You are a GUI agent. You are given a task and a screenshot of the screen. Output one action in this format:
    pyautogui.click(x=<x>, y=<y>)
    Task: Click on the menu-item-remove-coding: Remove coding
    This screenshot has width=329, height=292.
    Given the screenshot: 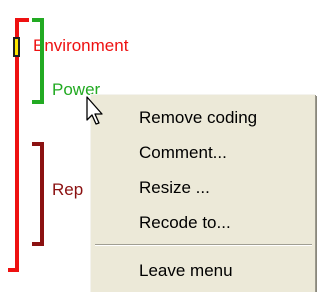 What is the action you would take?
    pyautogui.click(x=202, y=118)
    